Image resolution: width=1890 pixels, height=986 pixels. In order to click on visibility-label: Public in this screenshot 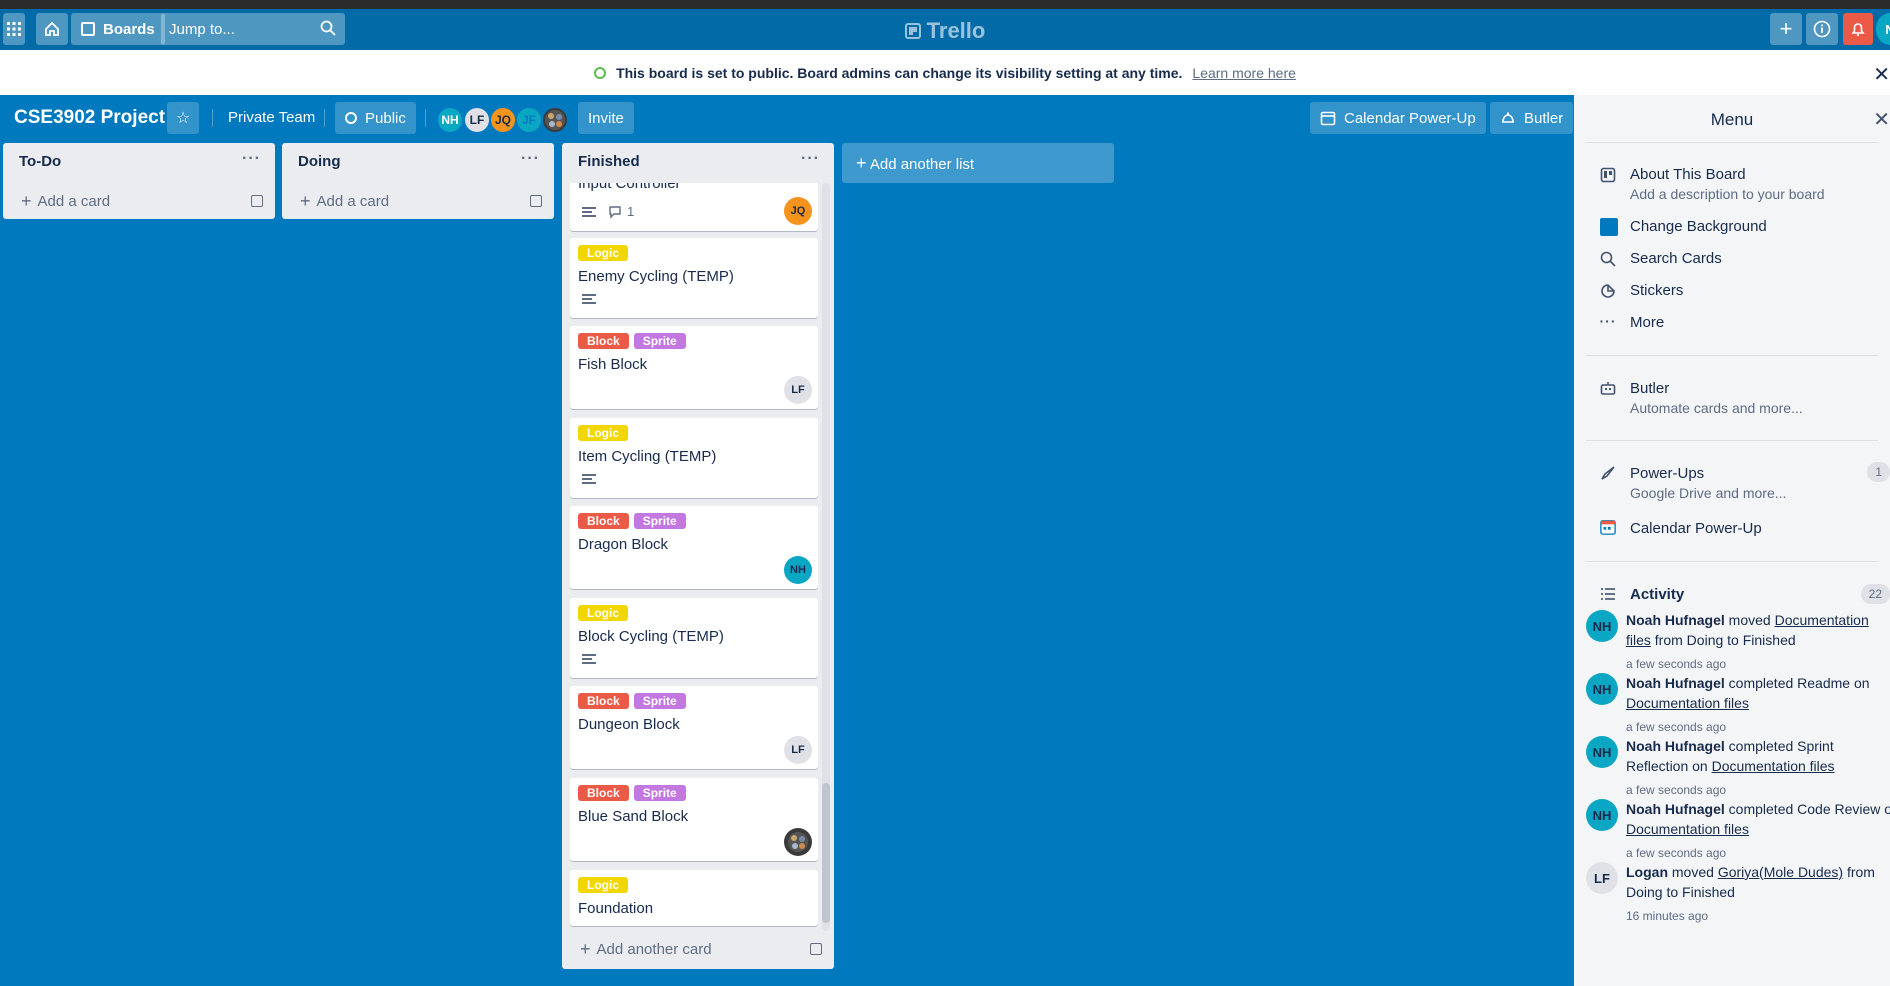, I will do `click(385, 118)`.